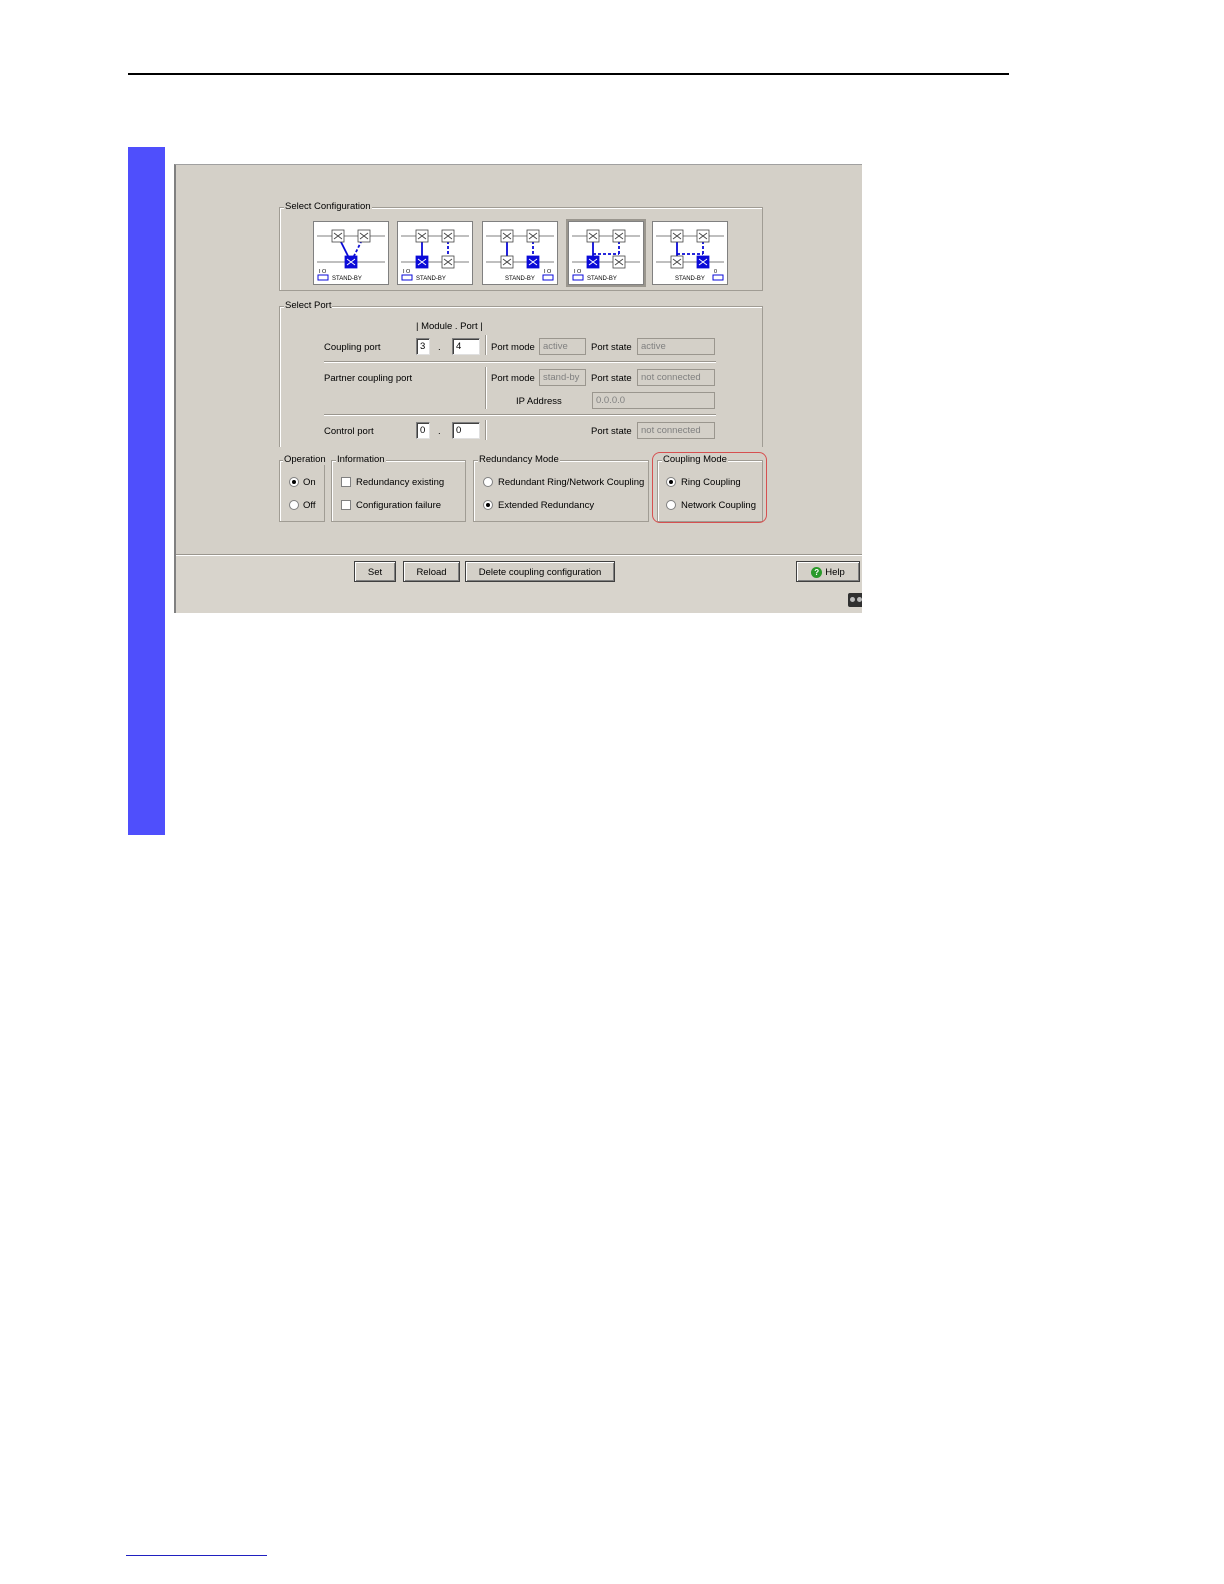 The image size is (1224, 1584). I want to click on redundant-ring-network-coupling-radio, so click(488, 482).